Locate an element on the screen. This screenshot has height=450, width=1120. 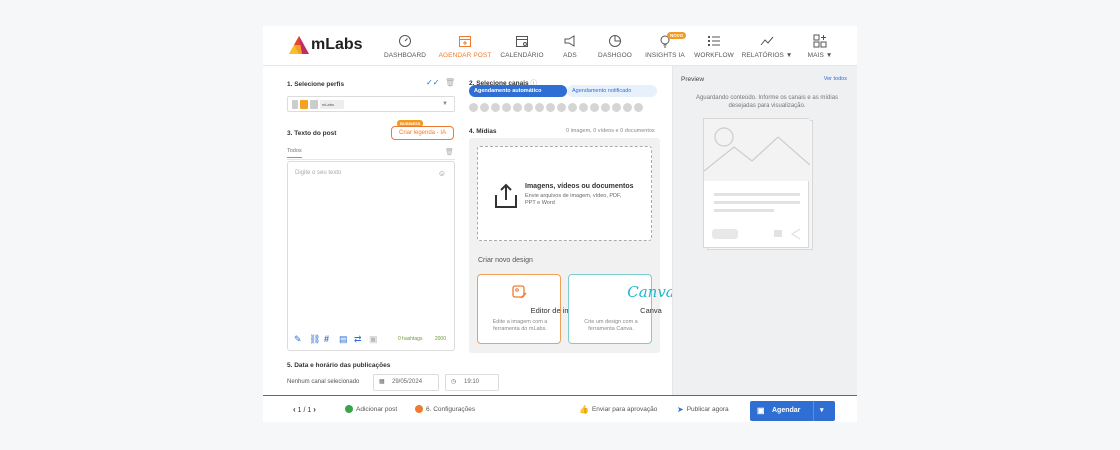
repeat-icon: ⇄ is located at coordinates (358, 339).